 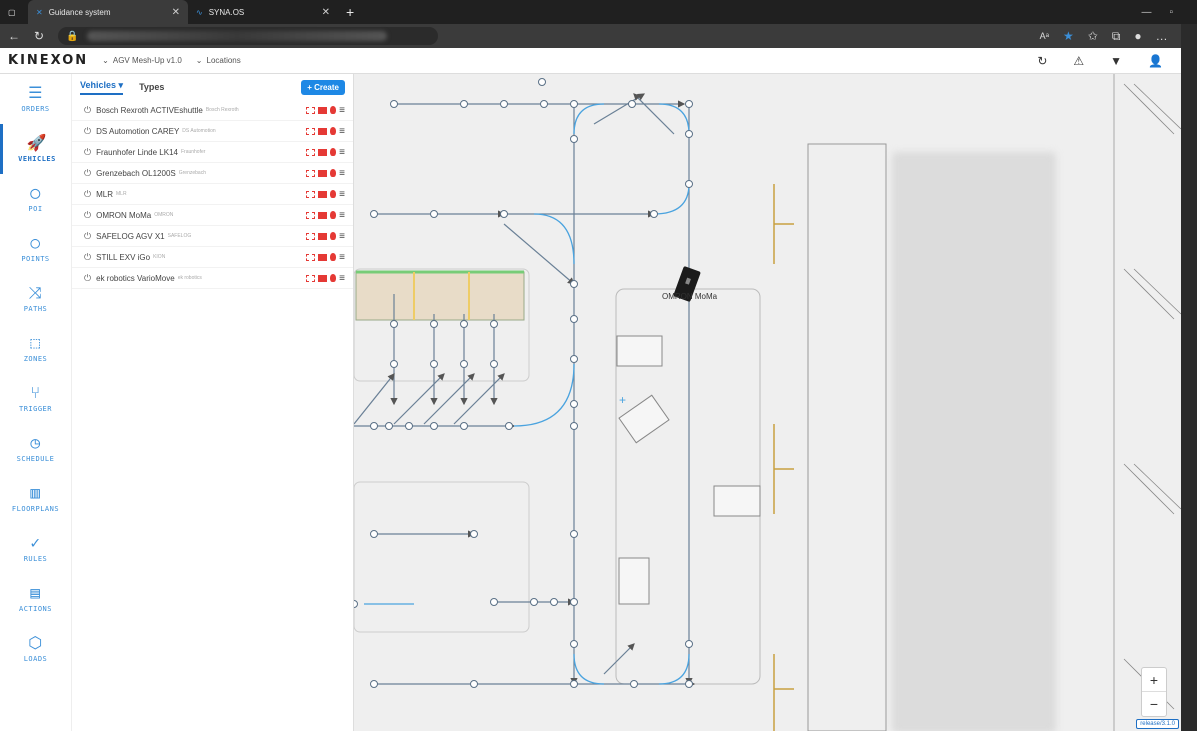 What do you see at coordinates (212, 278) in the screenshot?
I see `vehicle-row: ⏻ ek robotics VarioMove ek robotics ≡` at bounding box center [212, 278].